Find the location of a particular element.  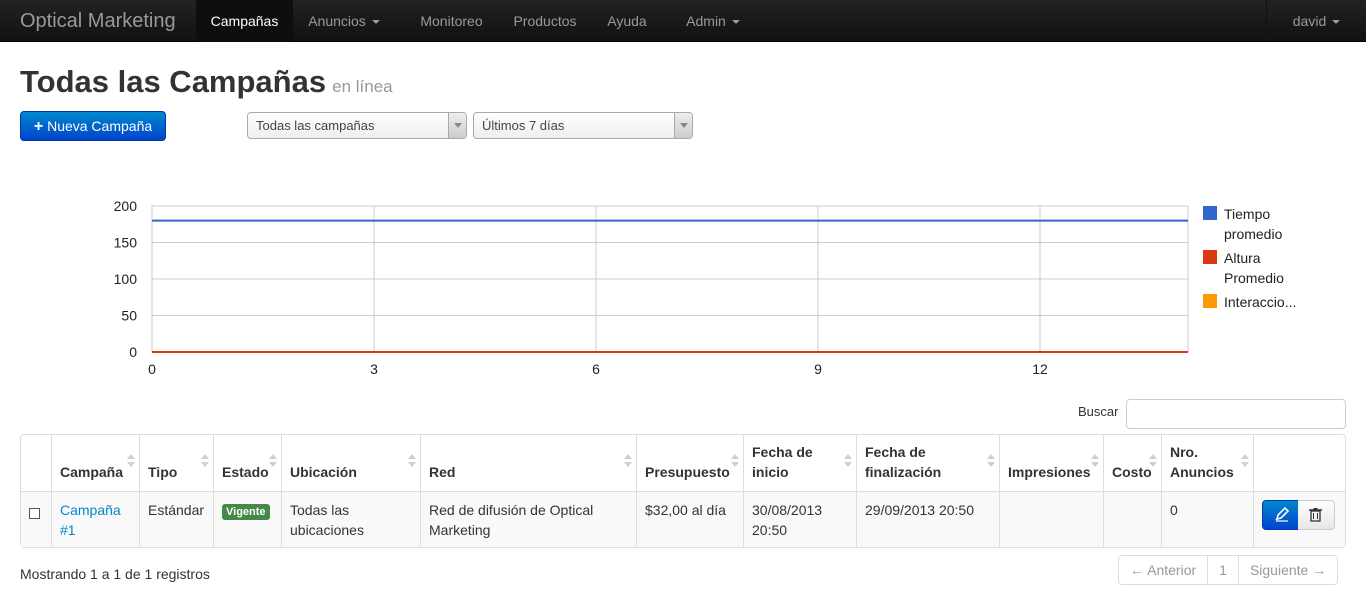

date-range-value: Últimos 7 días is located at coordinates (523, 125).